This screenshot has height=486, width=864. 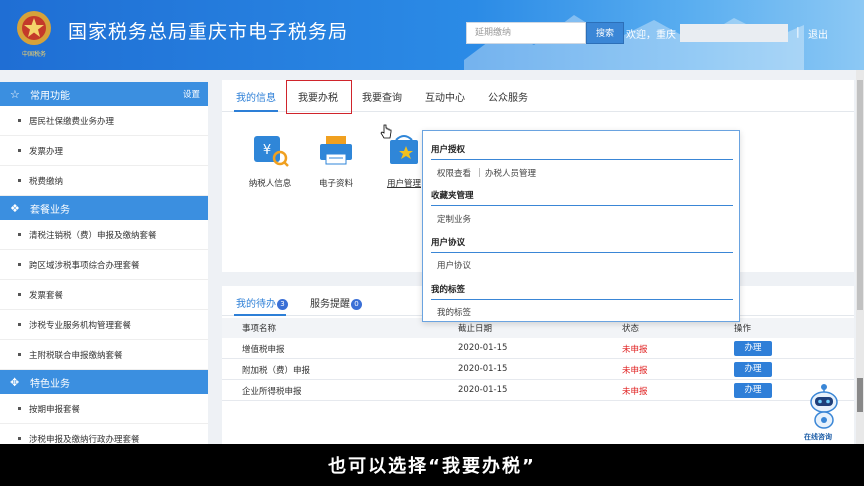 What do you see at coordinates (104, 355) in the screenshot?
I see `sidebar-item: 主附税联合申报缴纳套餐` at bounding box center [104, 355].